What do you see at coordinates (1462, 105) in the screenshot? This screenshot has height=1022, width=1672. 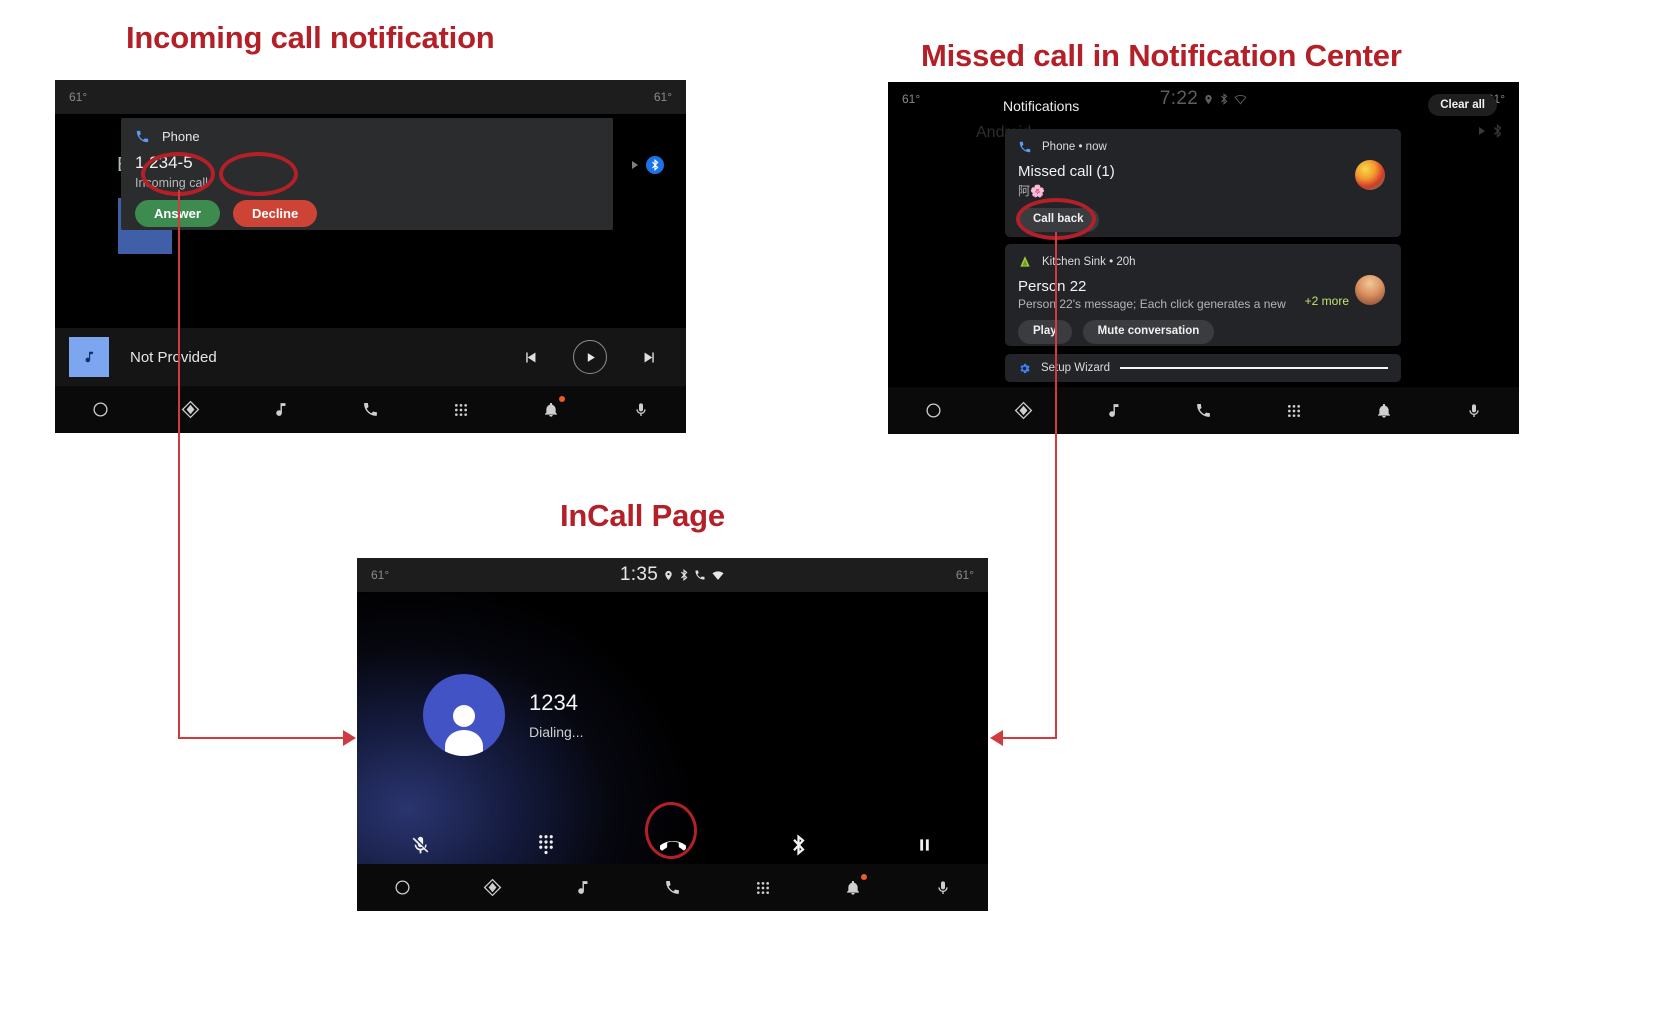 I see `clear-all-button: Clear all` at bounding box center [1462, 105].